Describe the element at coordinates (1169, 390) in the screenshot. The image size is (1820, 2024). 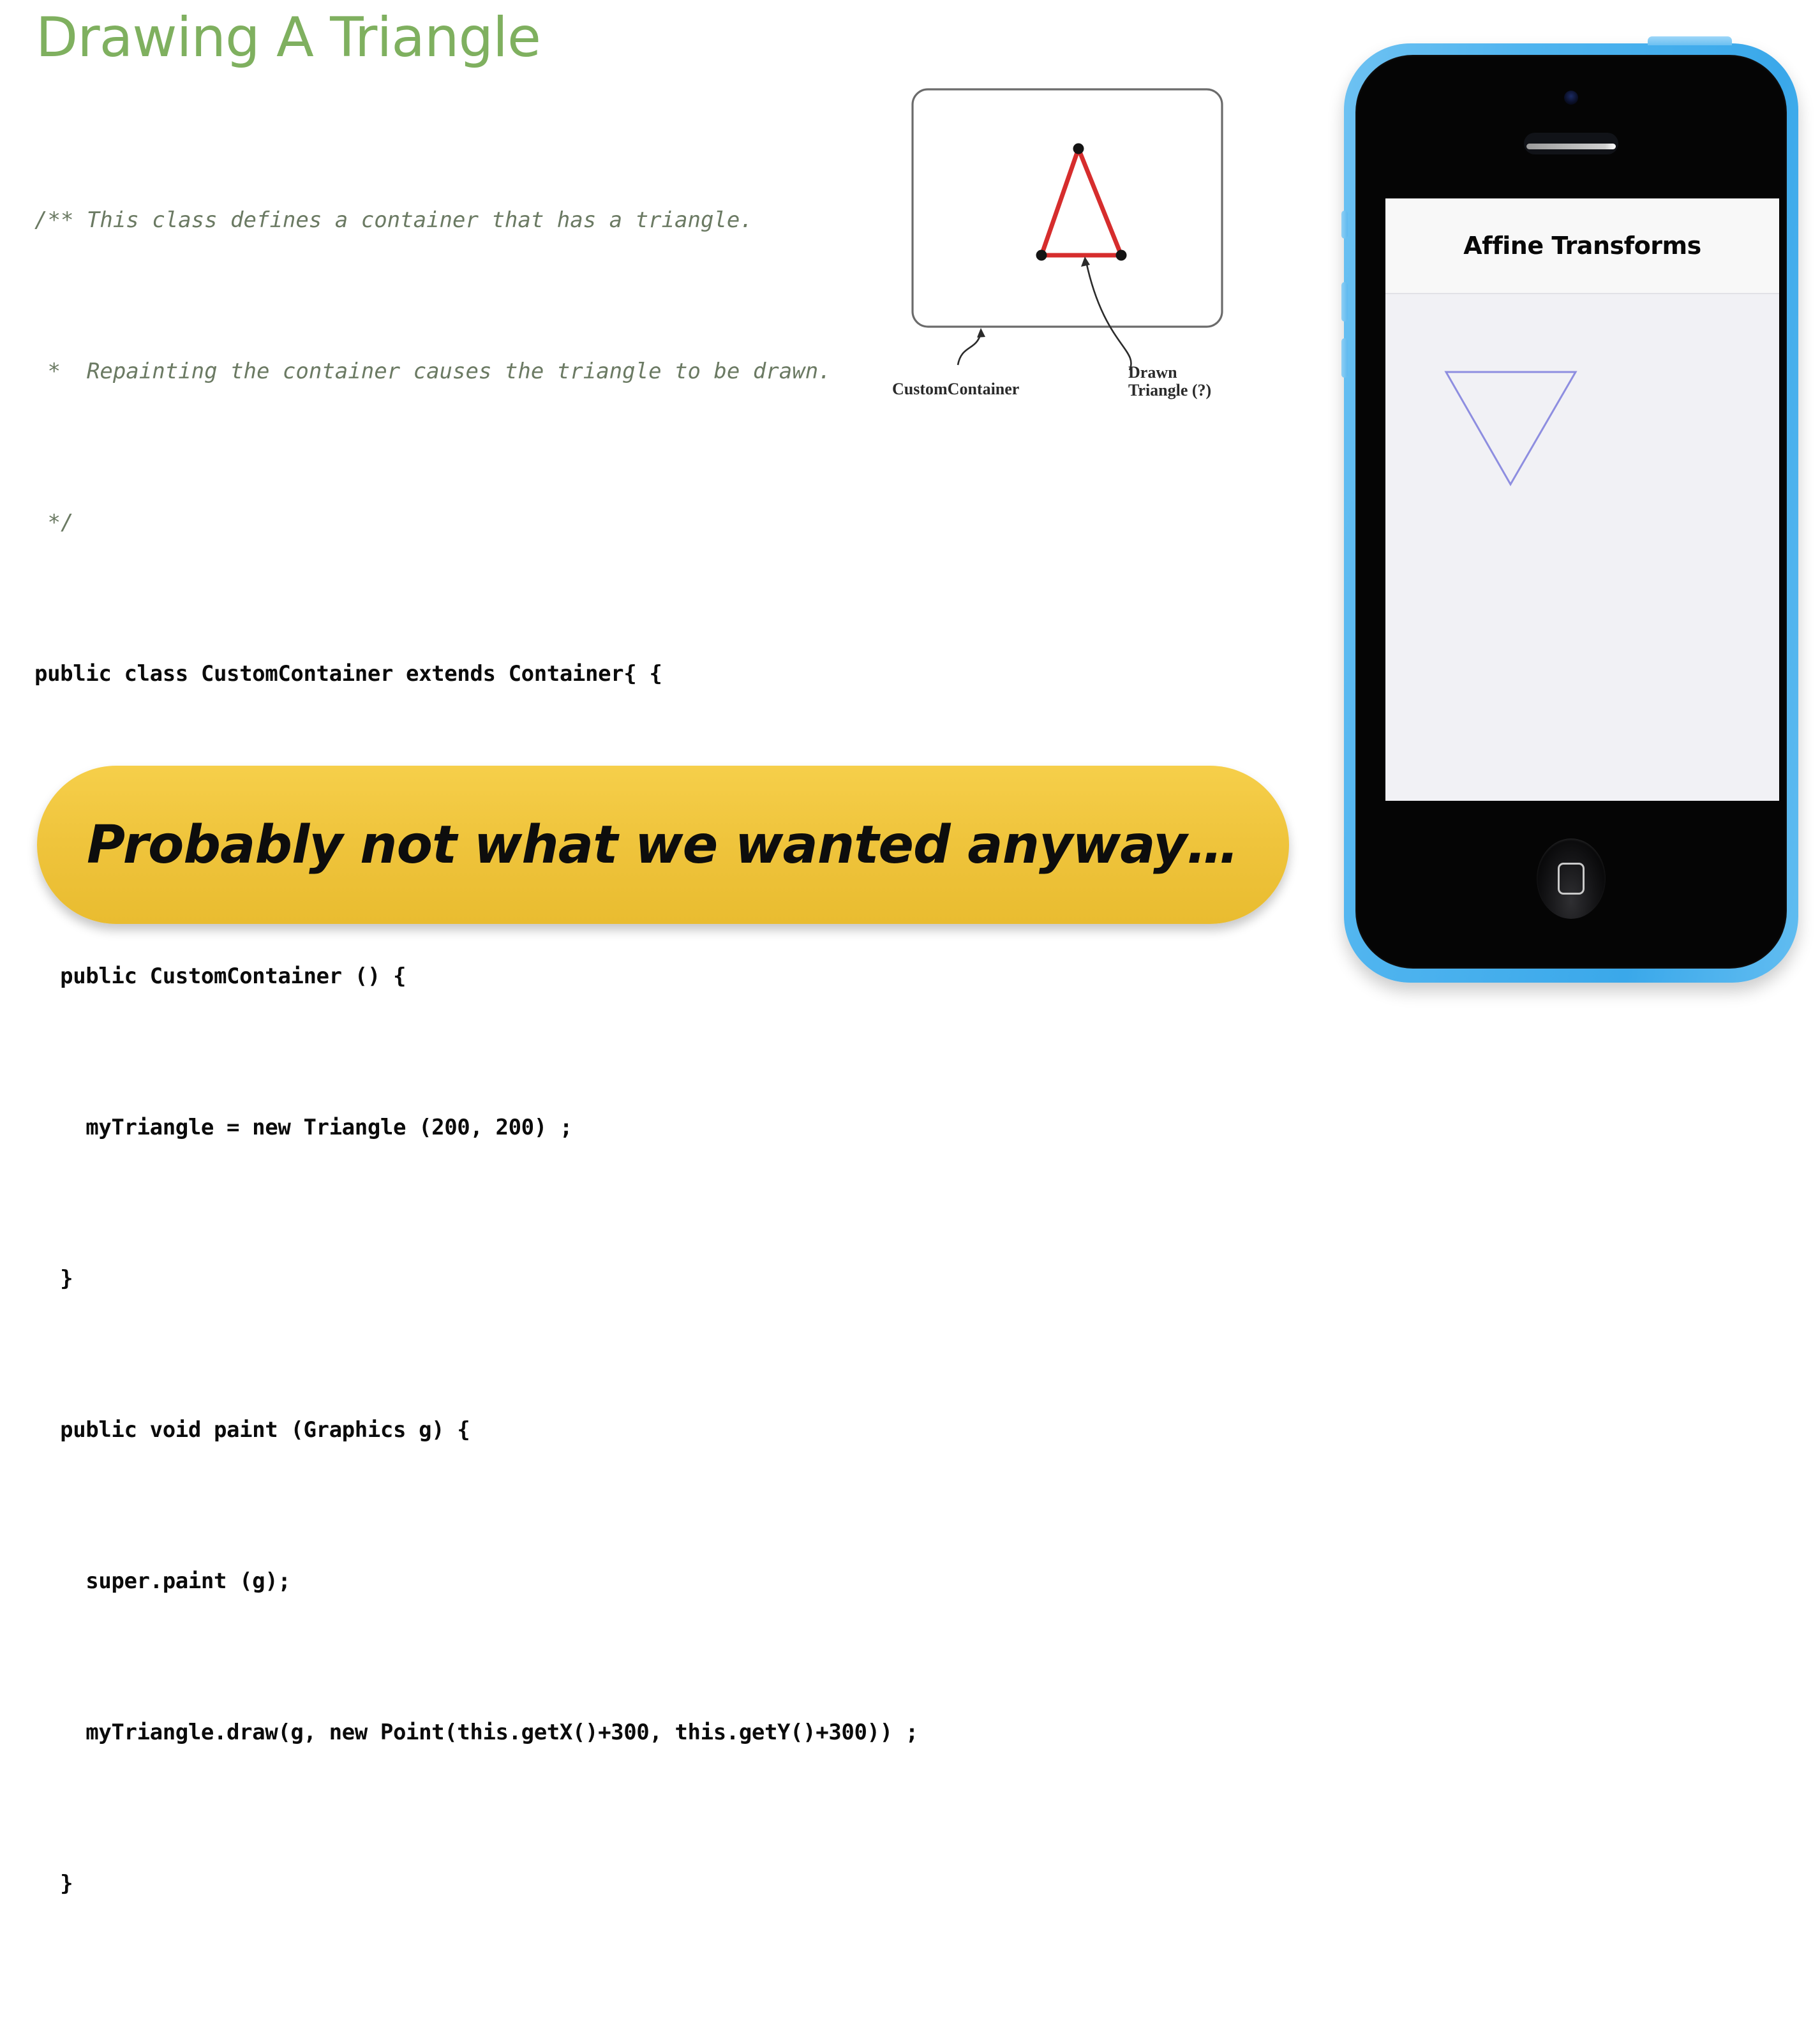
I see `drawn-triangle-label-line2: Triangle (?)` at that location.